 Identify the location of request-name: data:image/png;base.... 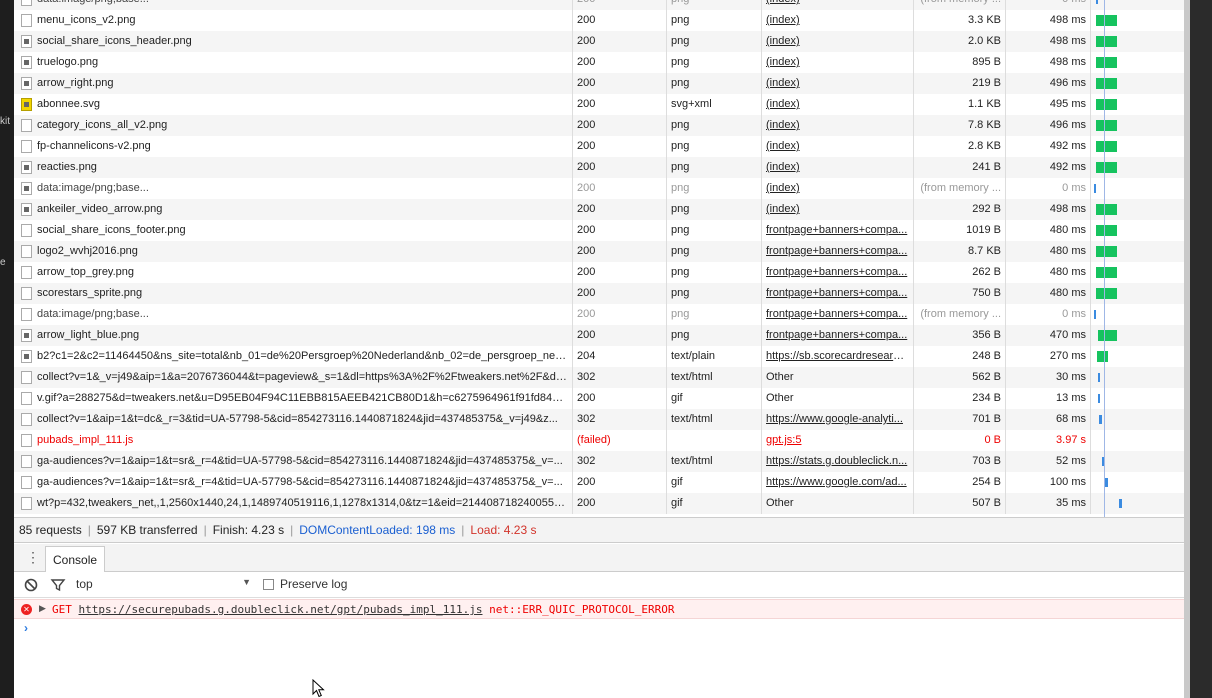
(293, 314).